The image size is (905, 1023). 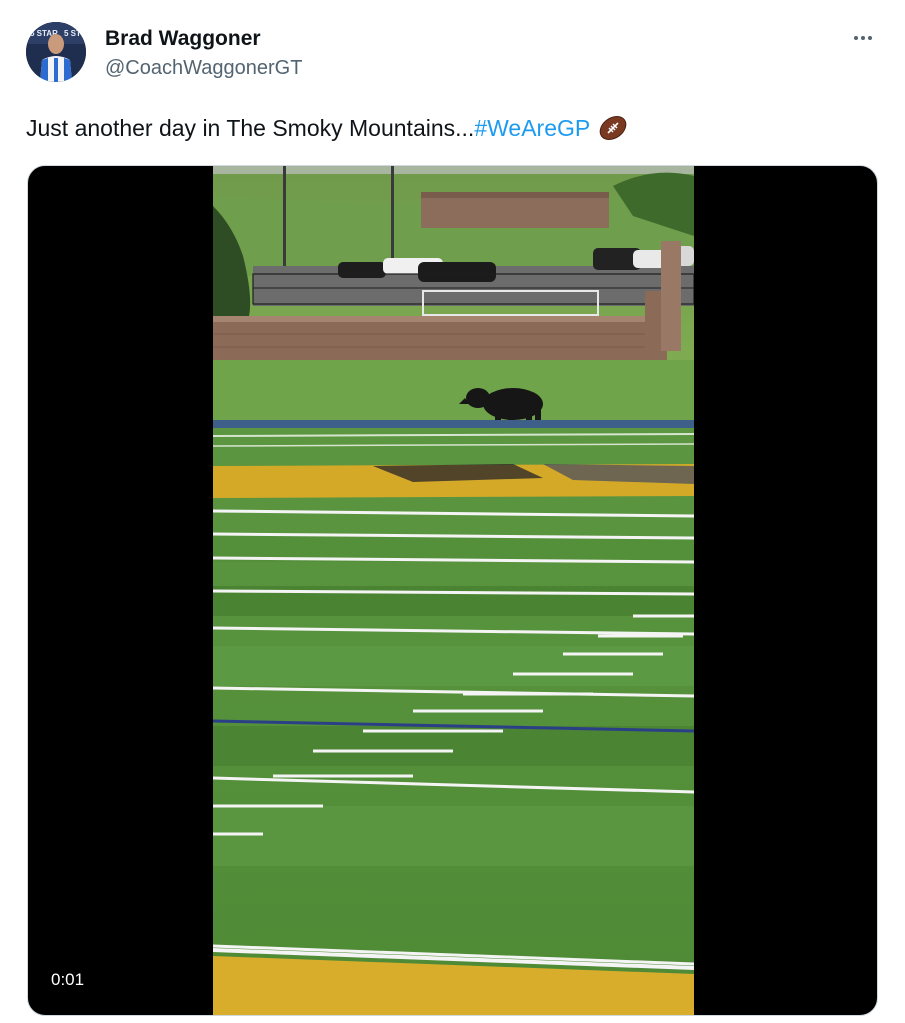 I want to click on video-timestamp: 0:01, so click(x=68, y=980).